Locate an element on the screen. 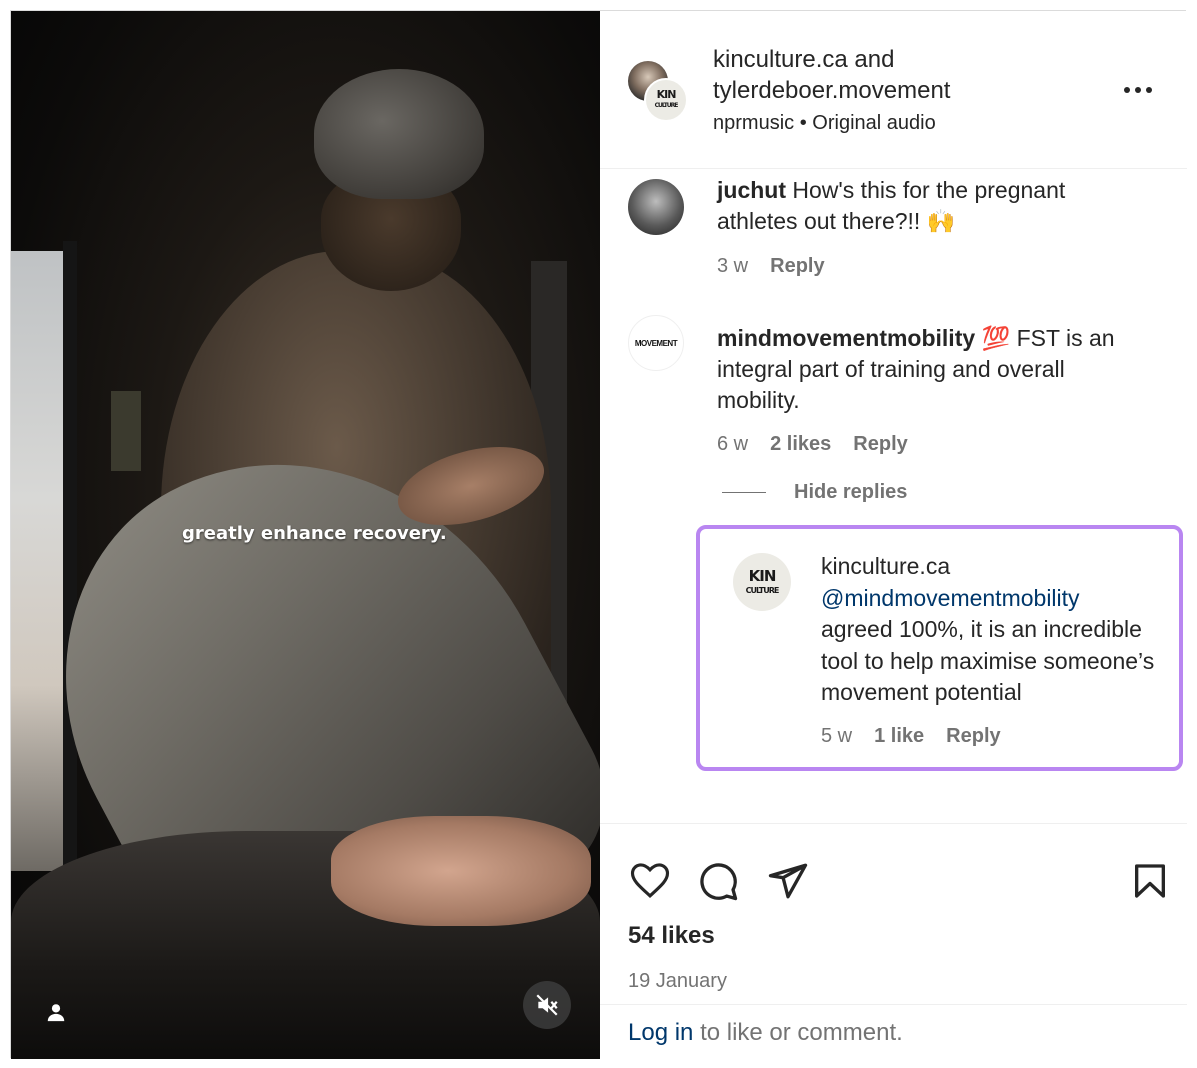 Image resolution: width=1197 pixels, height=1068 pixels. share-icon is located at coordinates (788, 881).